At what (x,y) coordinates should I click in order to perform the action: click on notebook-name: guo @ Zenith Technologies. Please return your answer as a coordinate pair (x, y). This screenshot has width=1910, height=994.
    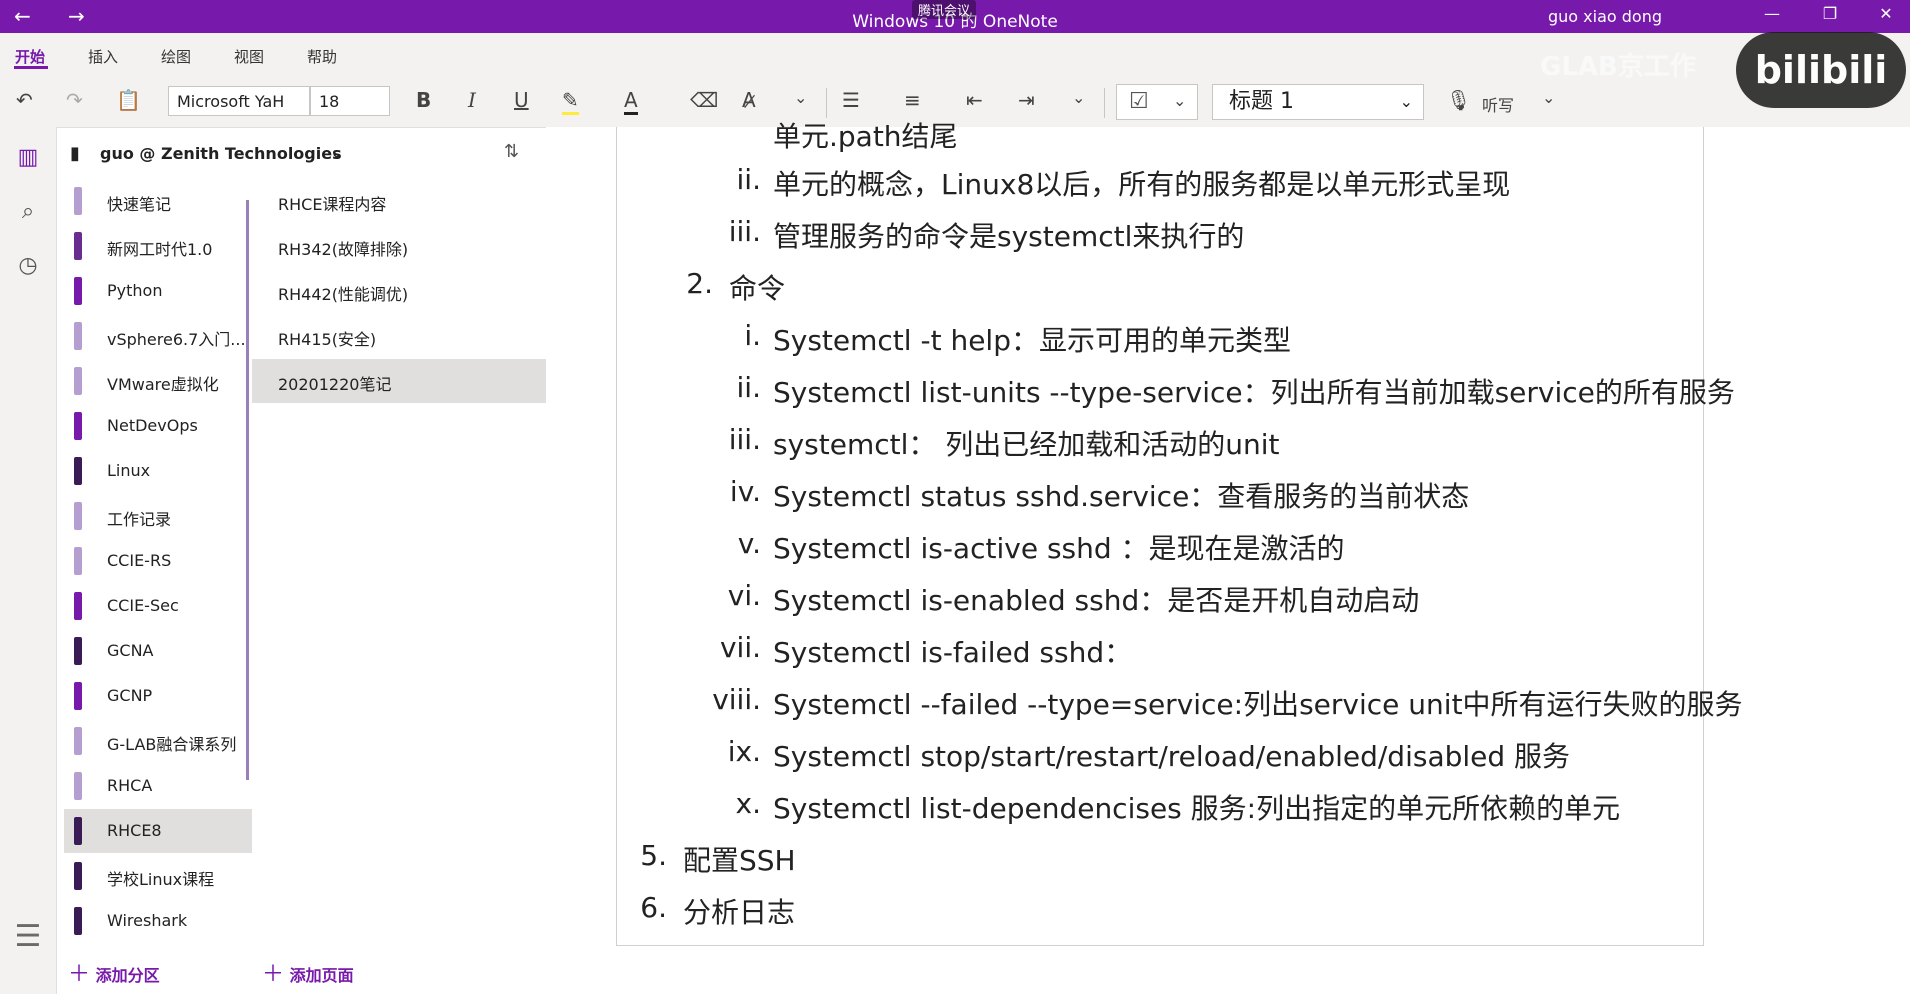
    Looking at the image, I should click on (221, 153).